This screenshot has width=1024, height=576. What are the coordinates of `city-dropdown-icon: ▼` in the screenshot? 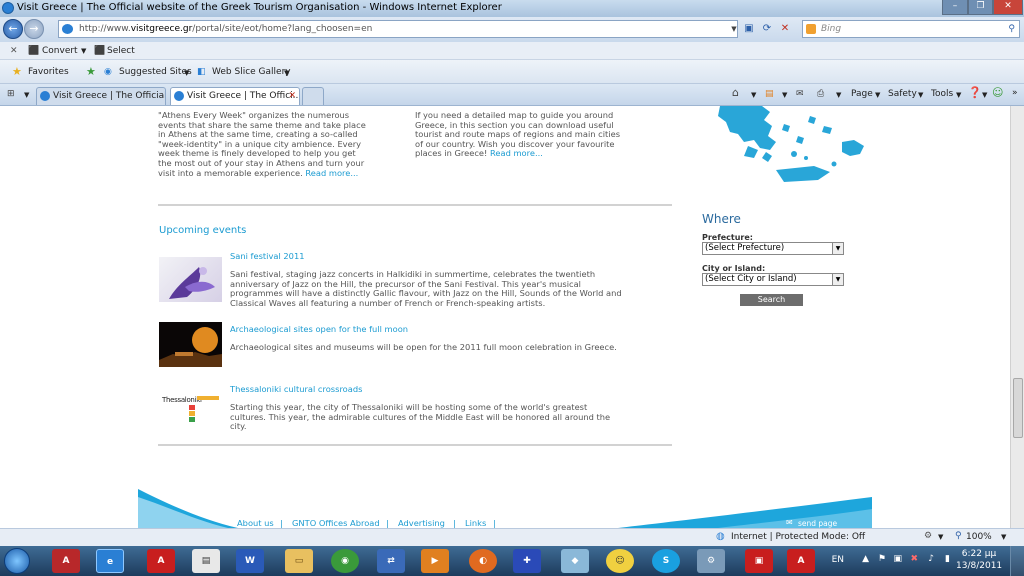 It's located at (837, 279).